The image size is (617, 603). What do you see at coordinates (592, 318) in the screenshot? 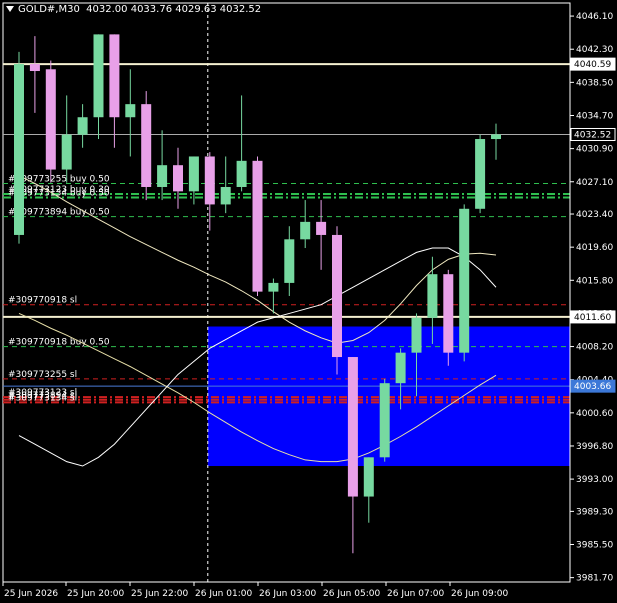
I see `price-tag-label: 4011.60` at bounding box center [592, 318].